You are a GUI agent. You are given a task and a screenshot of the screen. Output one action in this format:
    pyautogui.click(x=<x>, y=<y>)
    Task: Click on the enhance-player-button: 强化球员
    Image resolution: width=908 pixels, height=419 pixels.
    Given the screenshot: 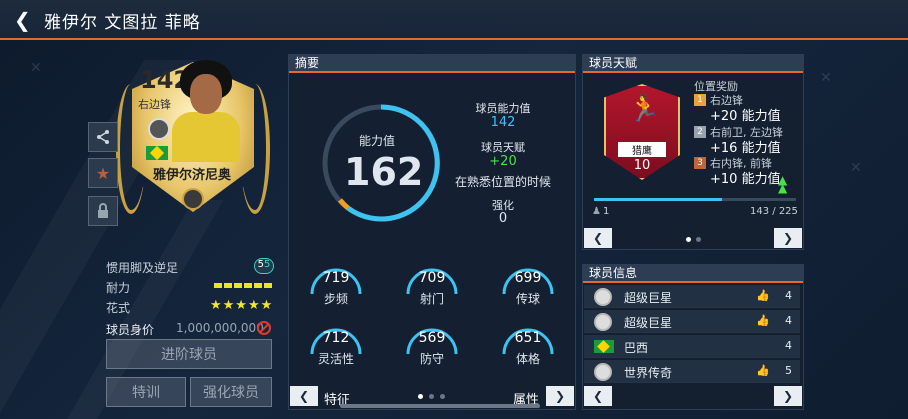 What is the action you would take?
    pyautogui.click(x=231, y=392)
    